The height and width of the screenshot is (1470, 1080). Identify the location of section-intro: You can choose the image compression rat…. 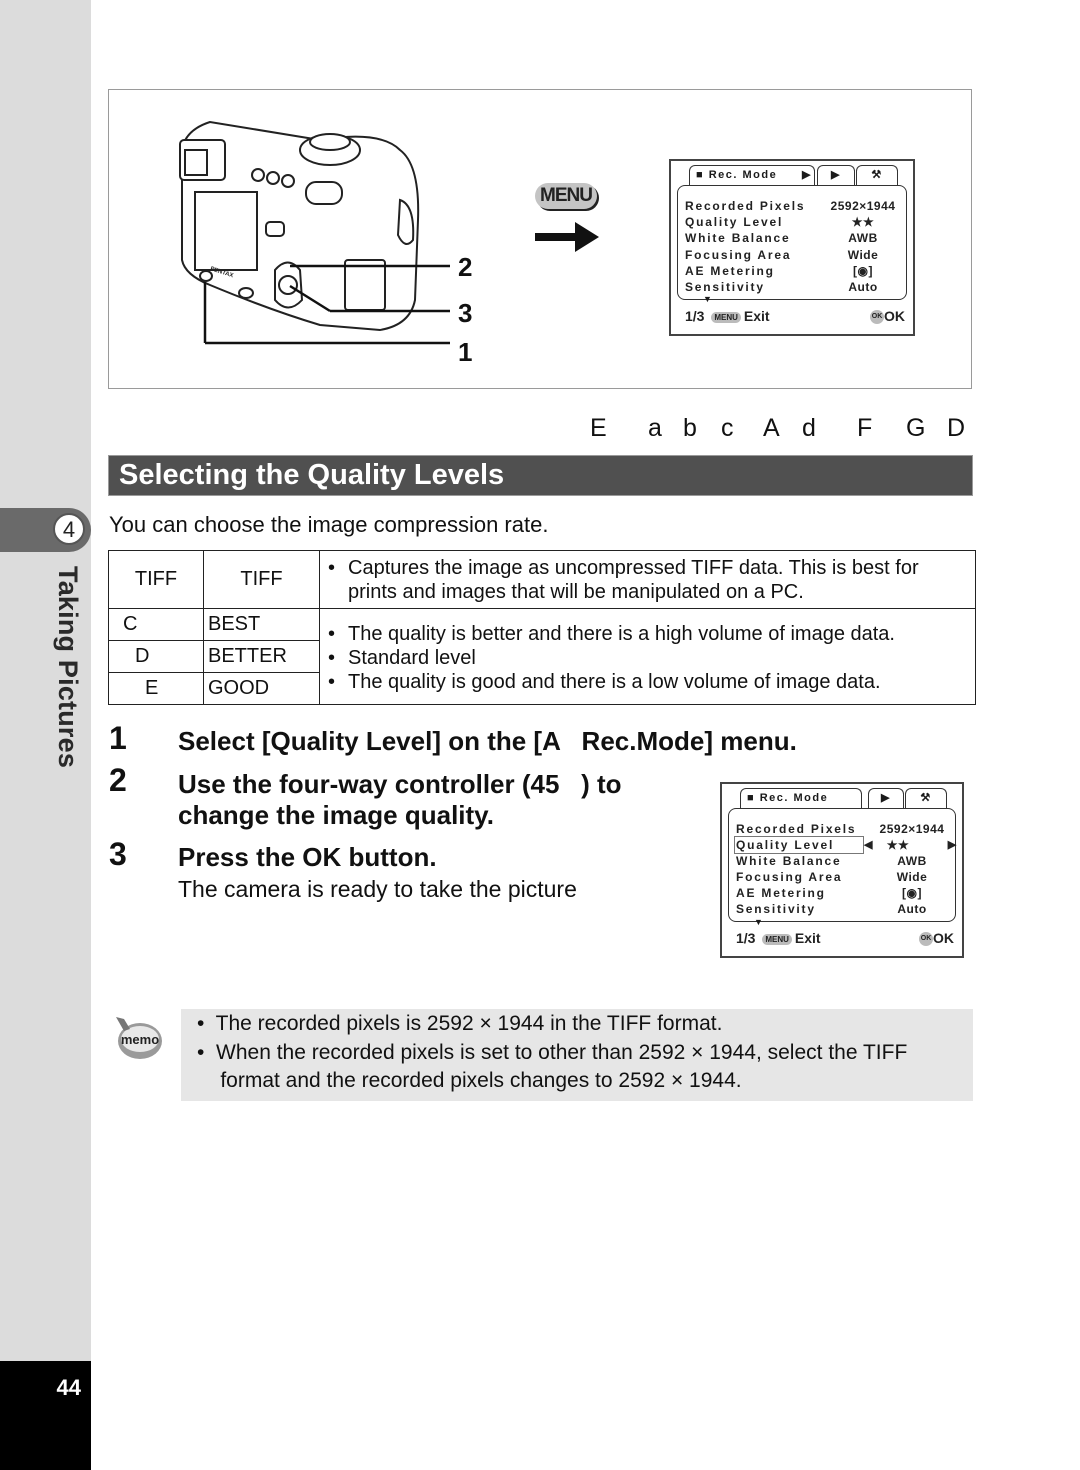
(329, 524).